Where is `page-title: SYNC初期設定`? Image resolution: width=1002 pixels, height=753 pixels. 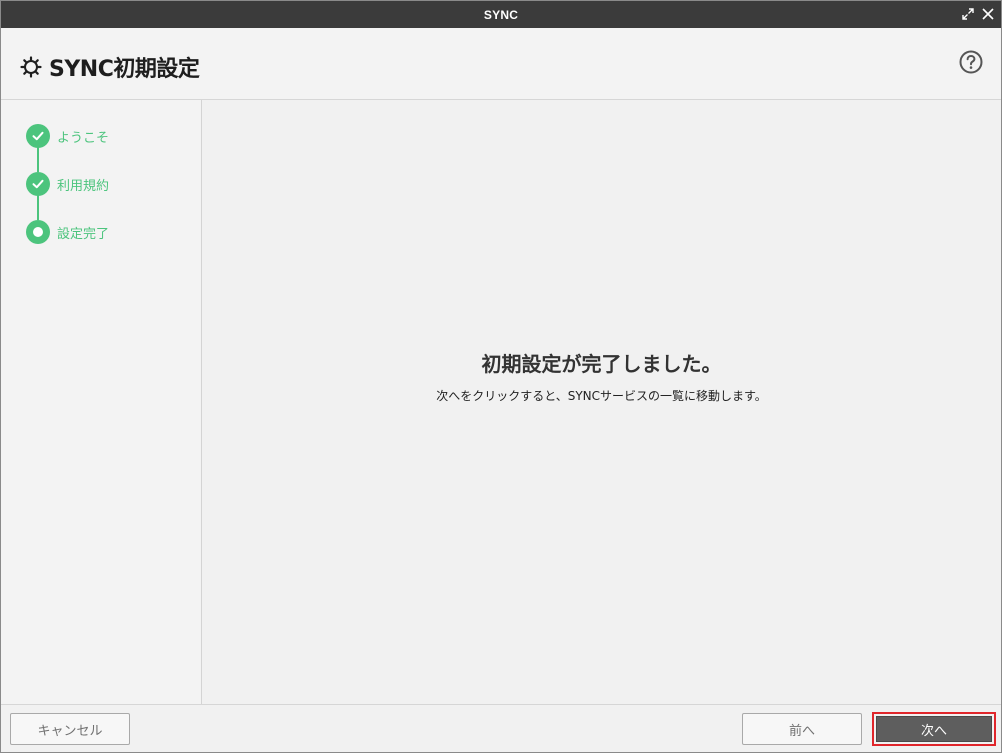 page-title: SYNC初期設定 is located at coordinates (124, 69).